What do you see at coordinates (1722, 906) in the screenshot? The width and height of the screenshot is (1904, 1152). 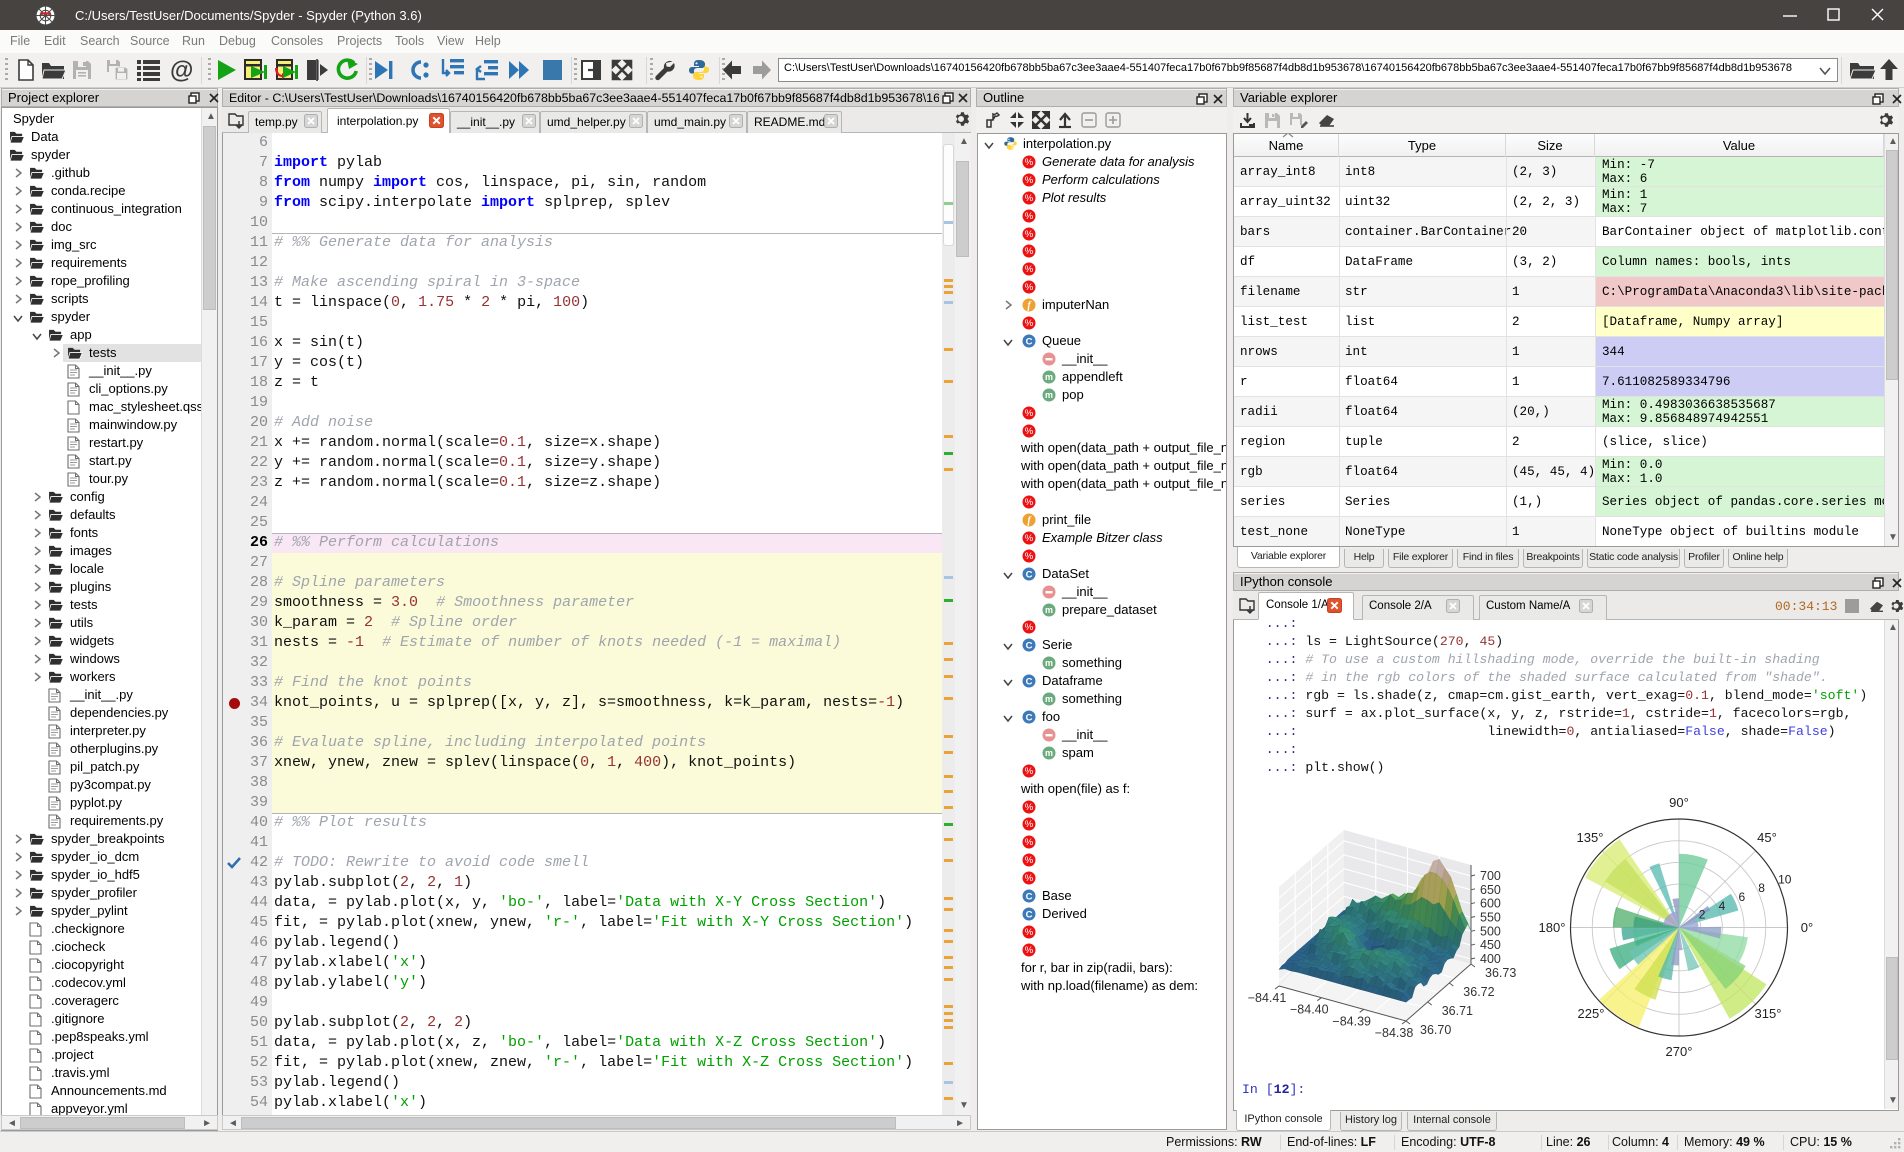 I see `svg-text: 4` at bounding box center [1722, 906].